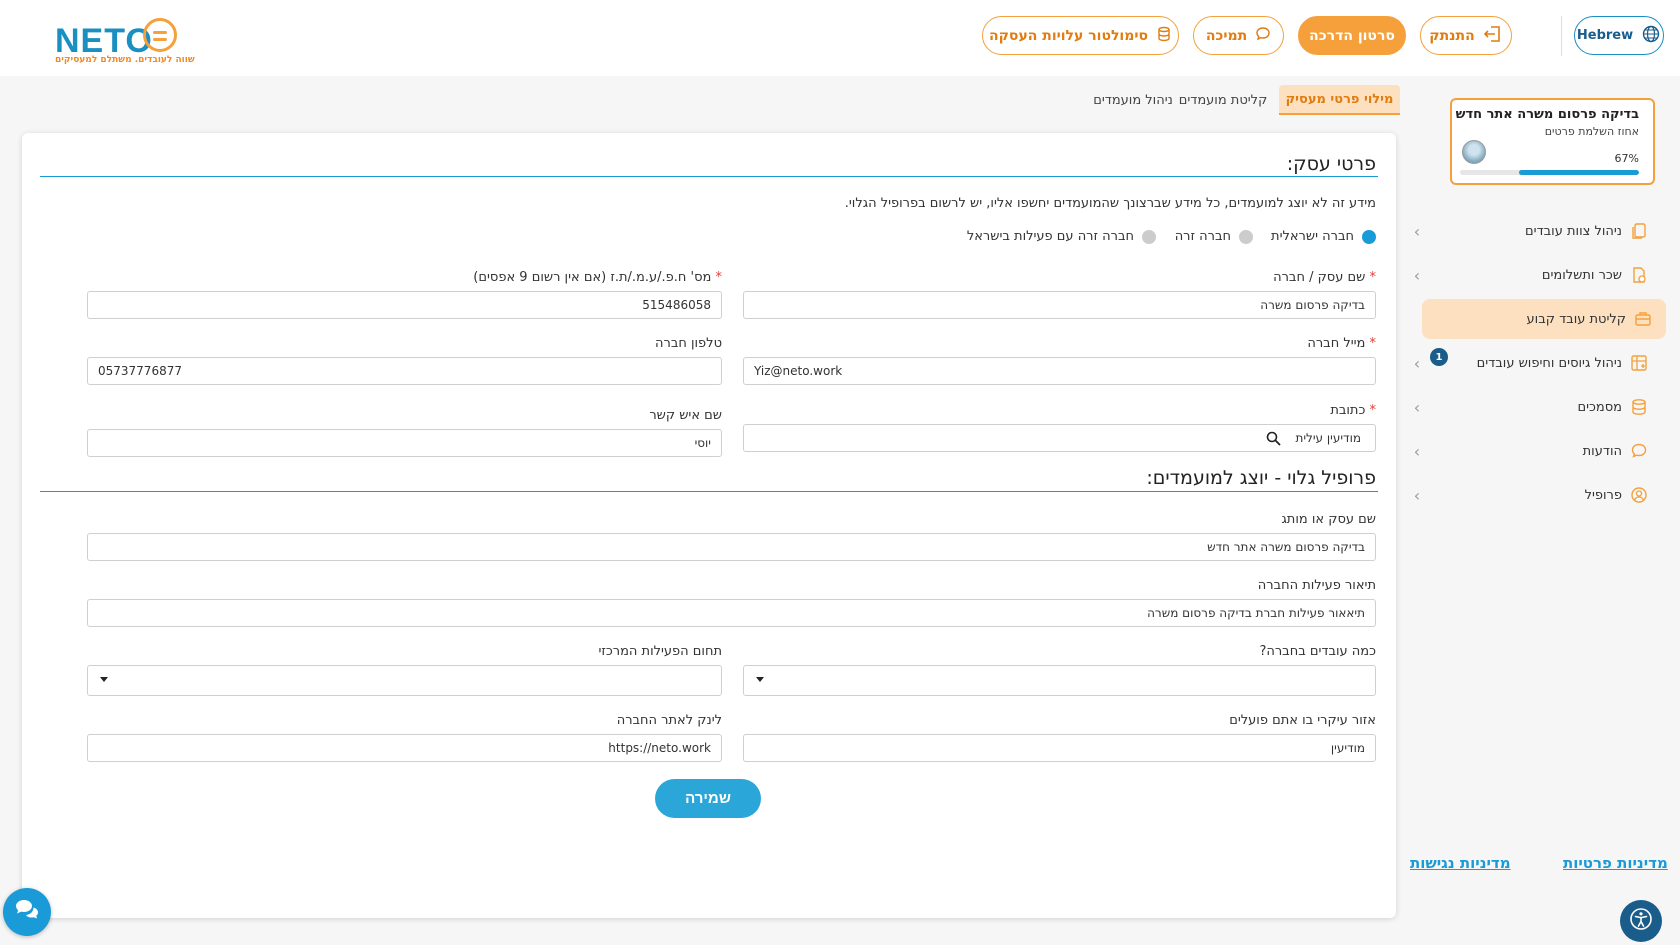 This screenshot has width=1680, height=945. What do you see at coordinates (1641, 921) in the screenshot?
I see `accessibility-button` at bounding box center [1641, 921].